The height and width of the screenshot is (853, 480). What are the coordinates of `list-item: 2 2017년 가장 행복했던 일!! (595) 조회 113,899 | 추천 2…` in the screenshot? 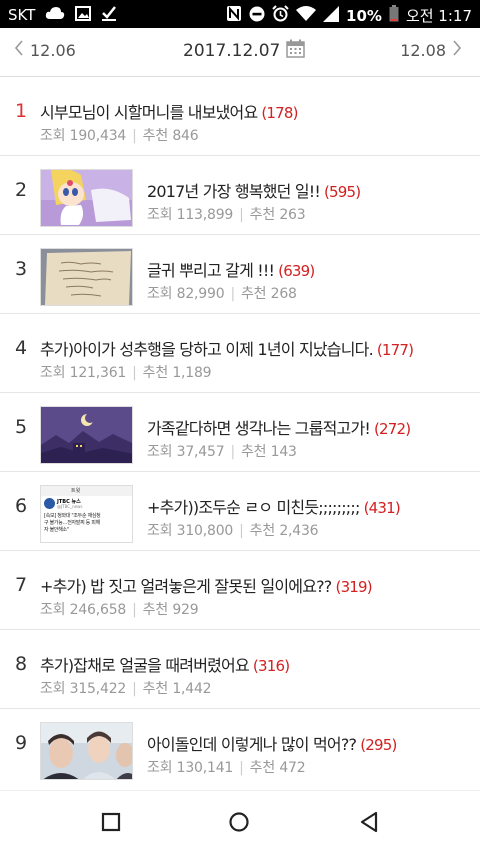 It's located at (240, 195).